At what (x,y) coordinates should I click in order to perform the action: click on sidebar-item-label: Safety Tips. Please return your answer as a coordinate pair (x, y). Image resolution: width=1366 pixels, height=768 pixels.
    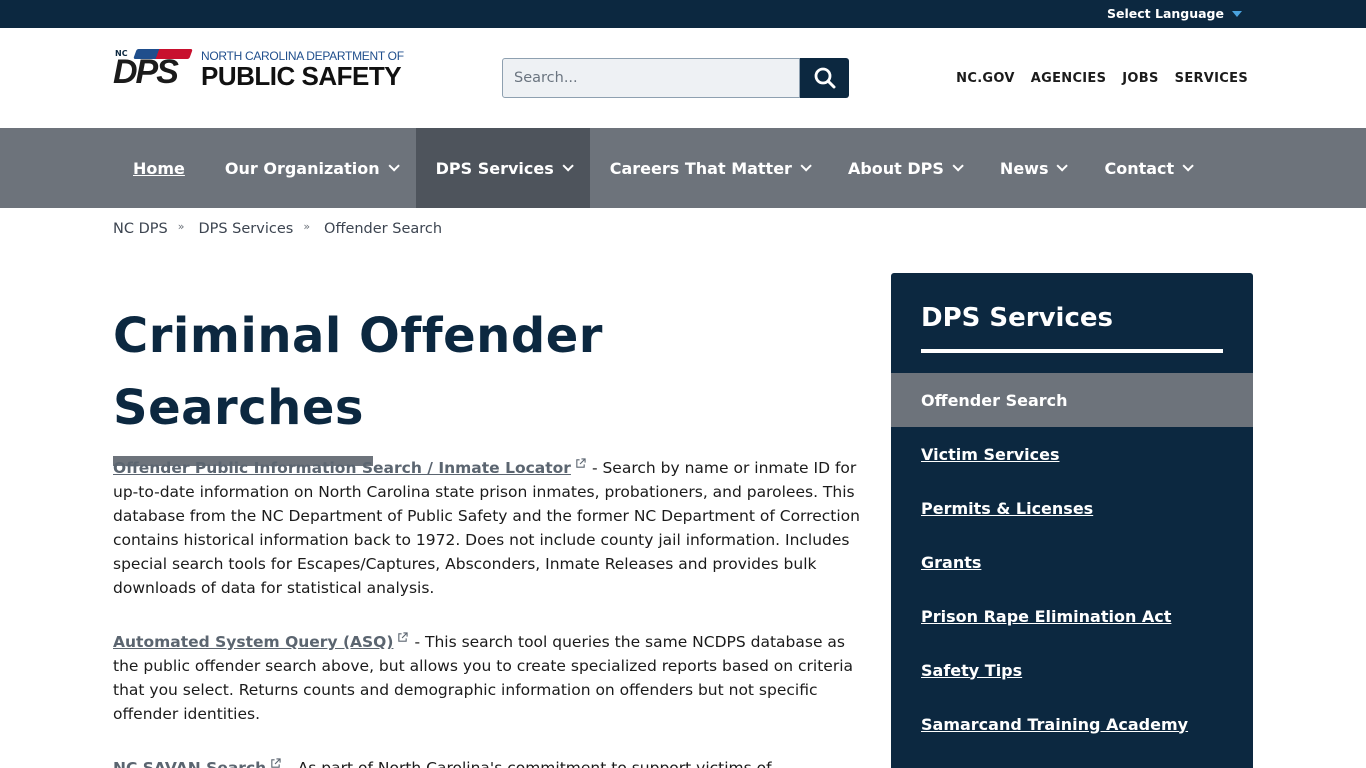
    Looking at the image, I should click on (972, 670).